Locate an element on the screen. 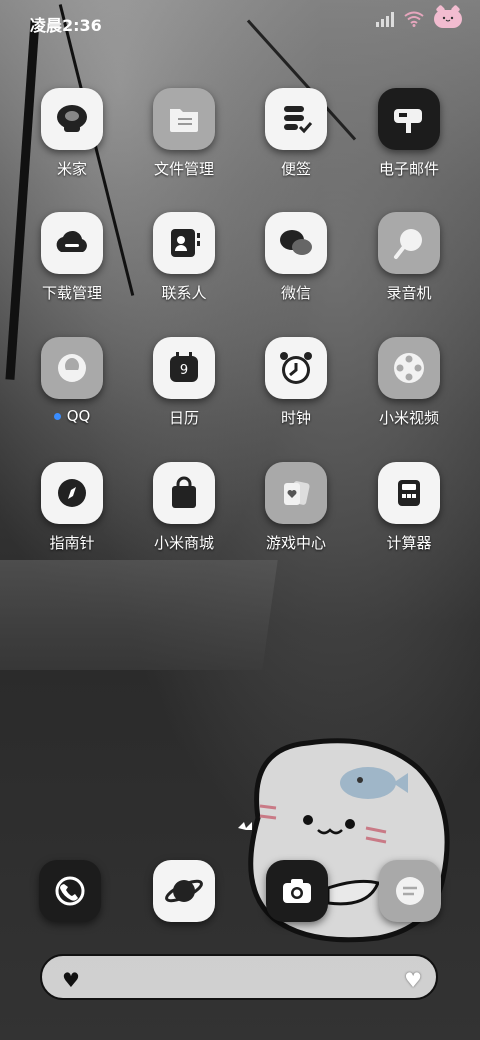  alarm-clock-icon is located at coordinates (296, 368).